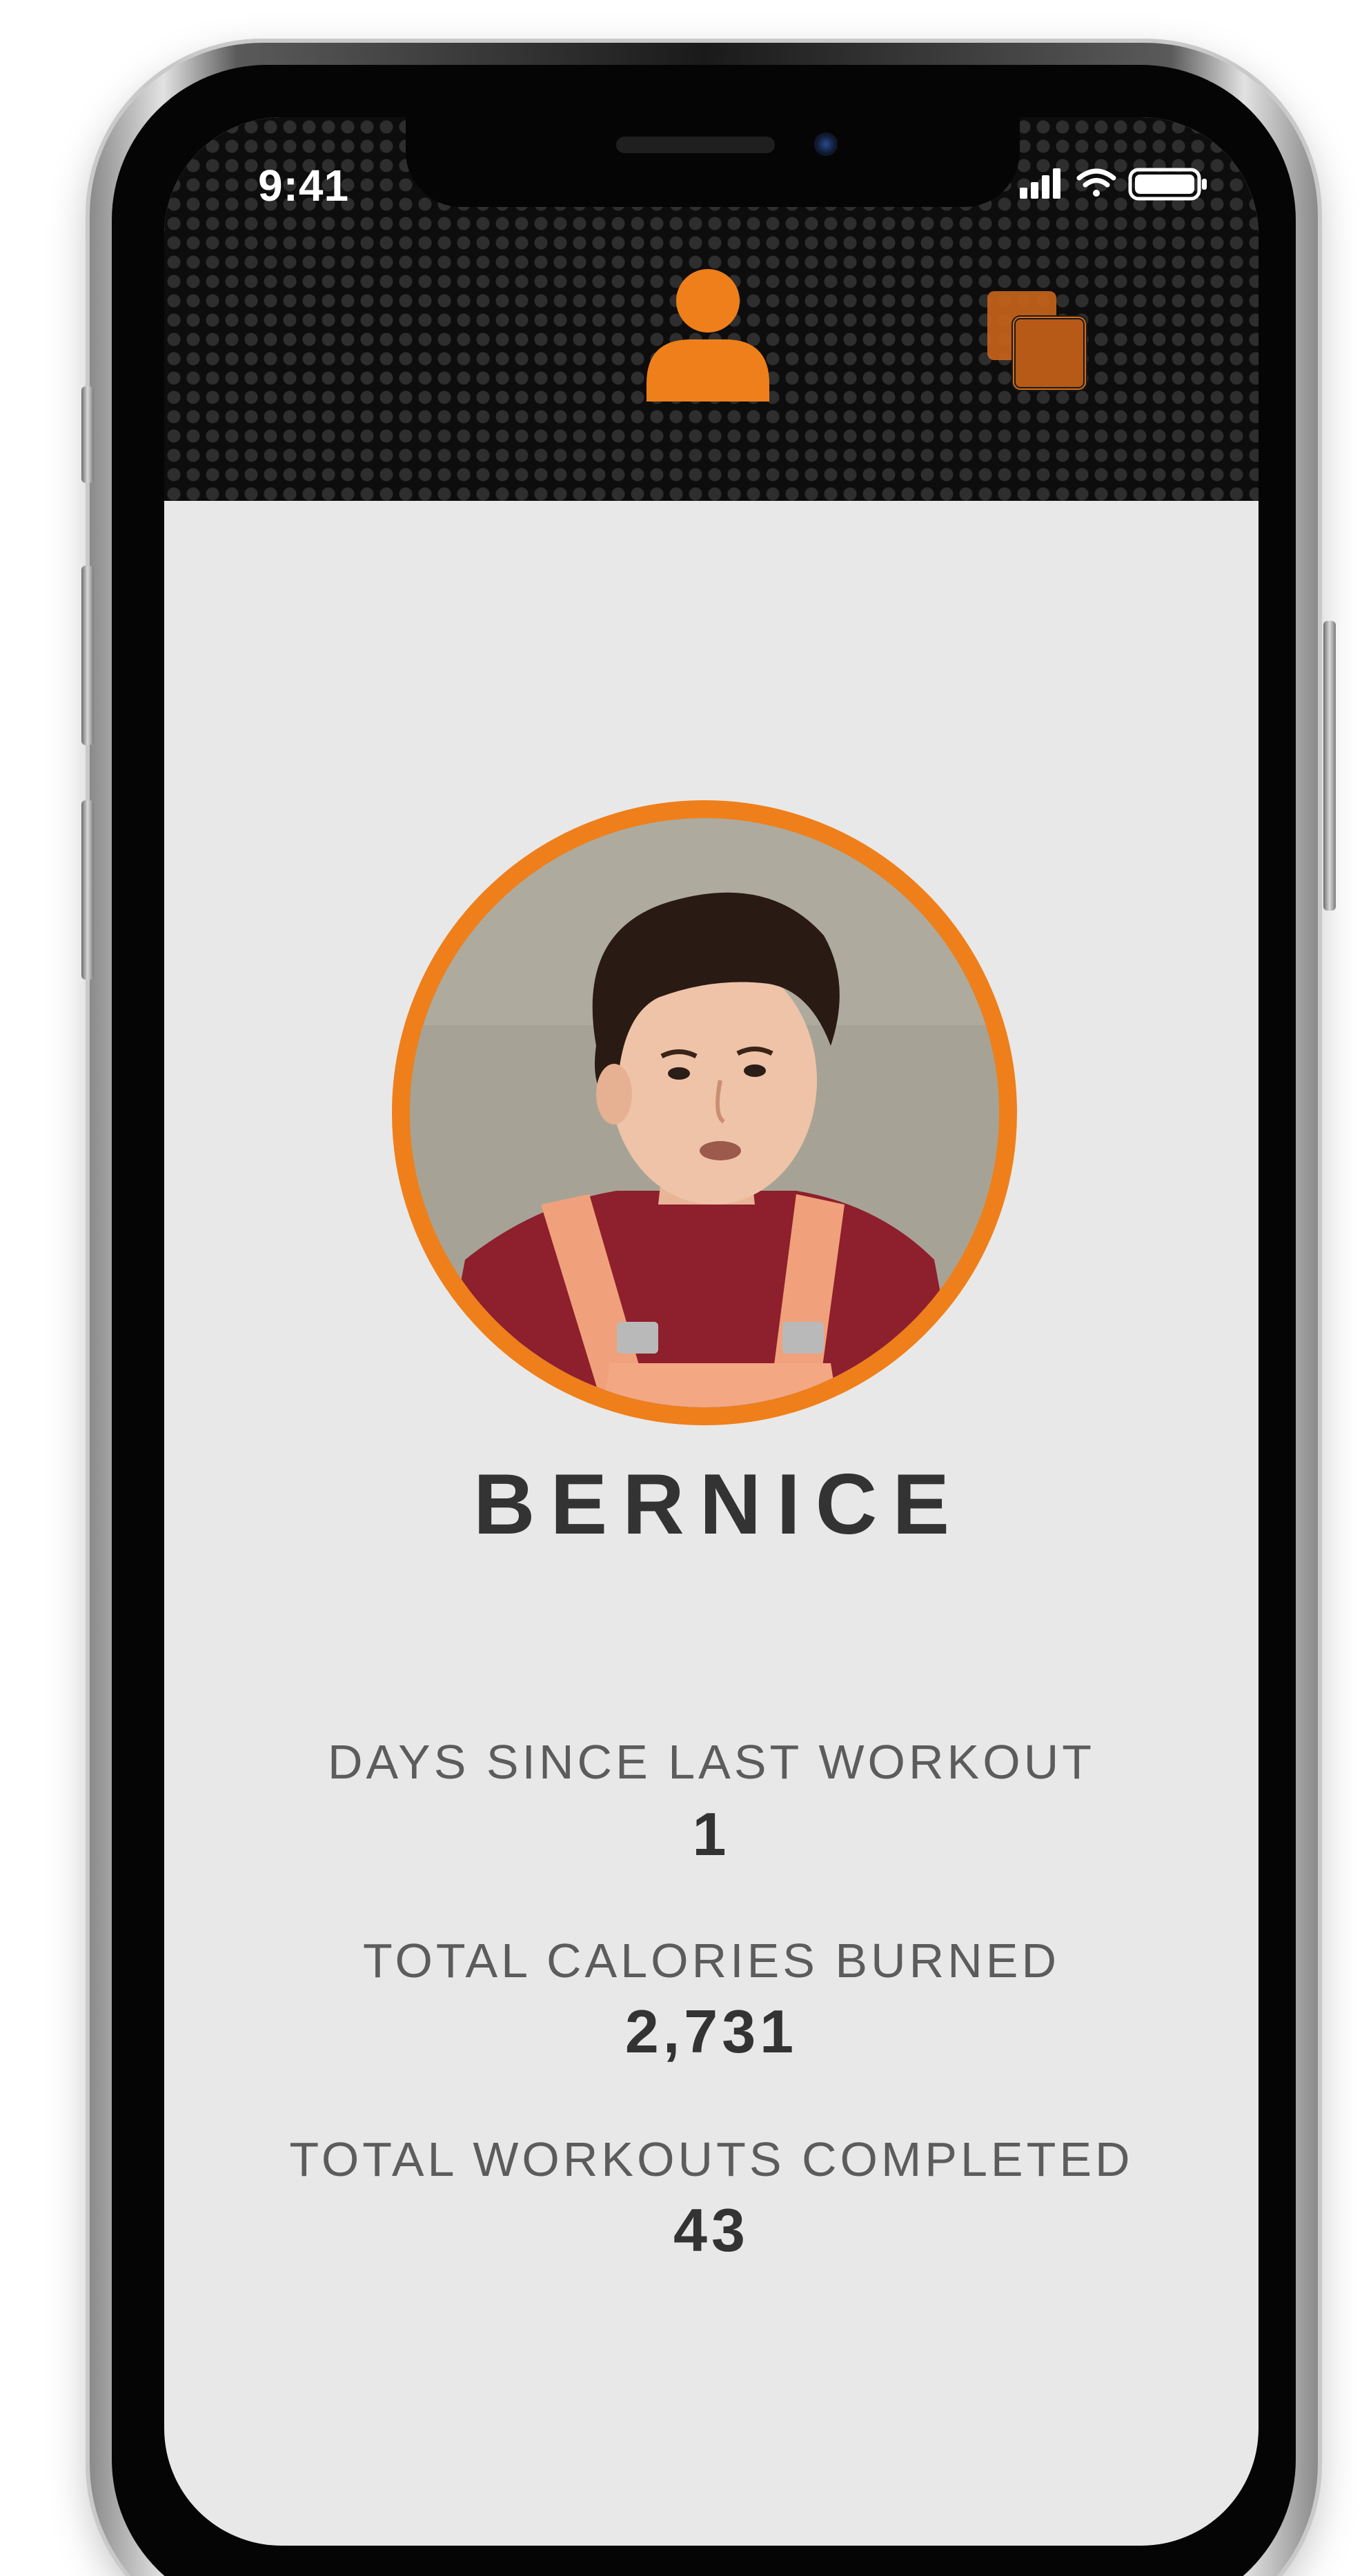 The height and width of the screenshot is (2576, 1362). Describe the element at coordinates (87, 434) in the screenshot. I see `mute-switch` at that location.